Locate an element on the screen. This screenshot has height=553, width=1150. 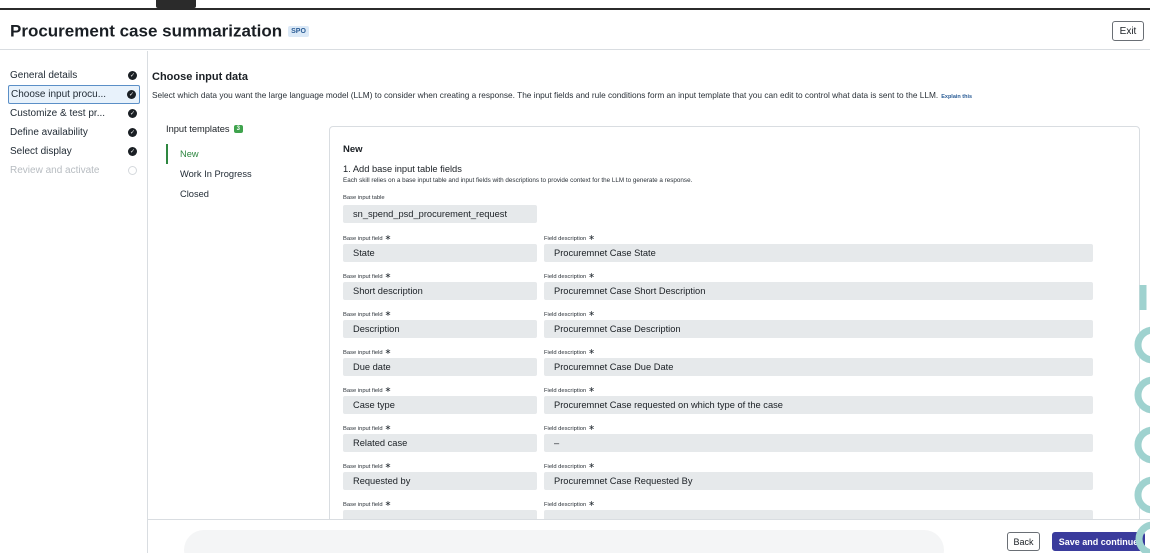
base-field-input: Short description is located at coordinates (440, 291).